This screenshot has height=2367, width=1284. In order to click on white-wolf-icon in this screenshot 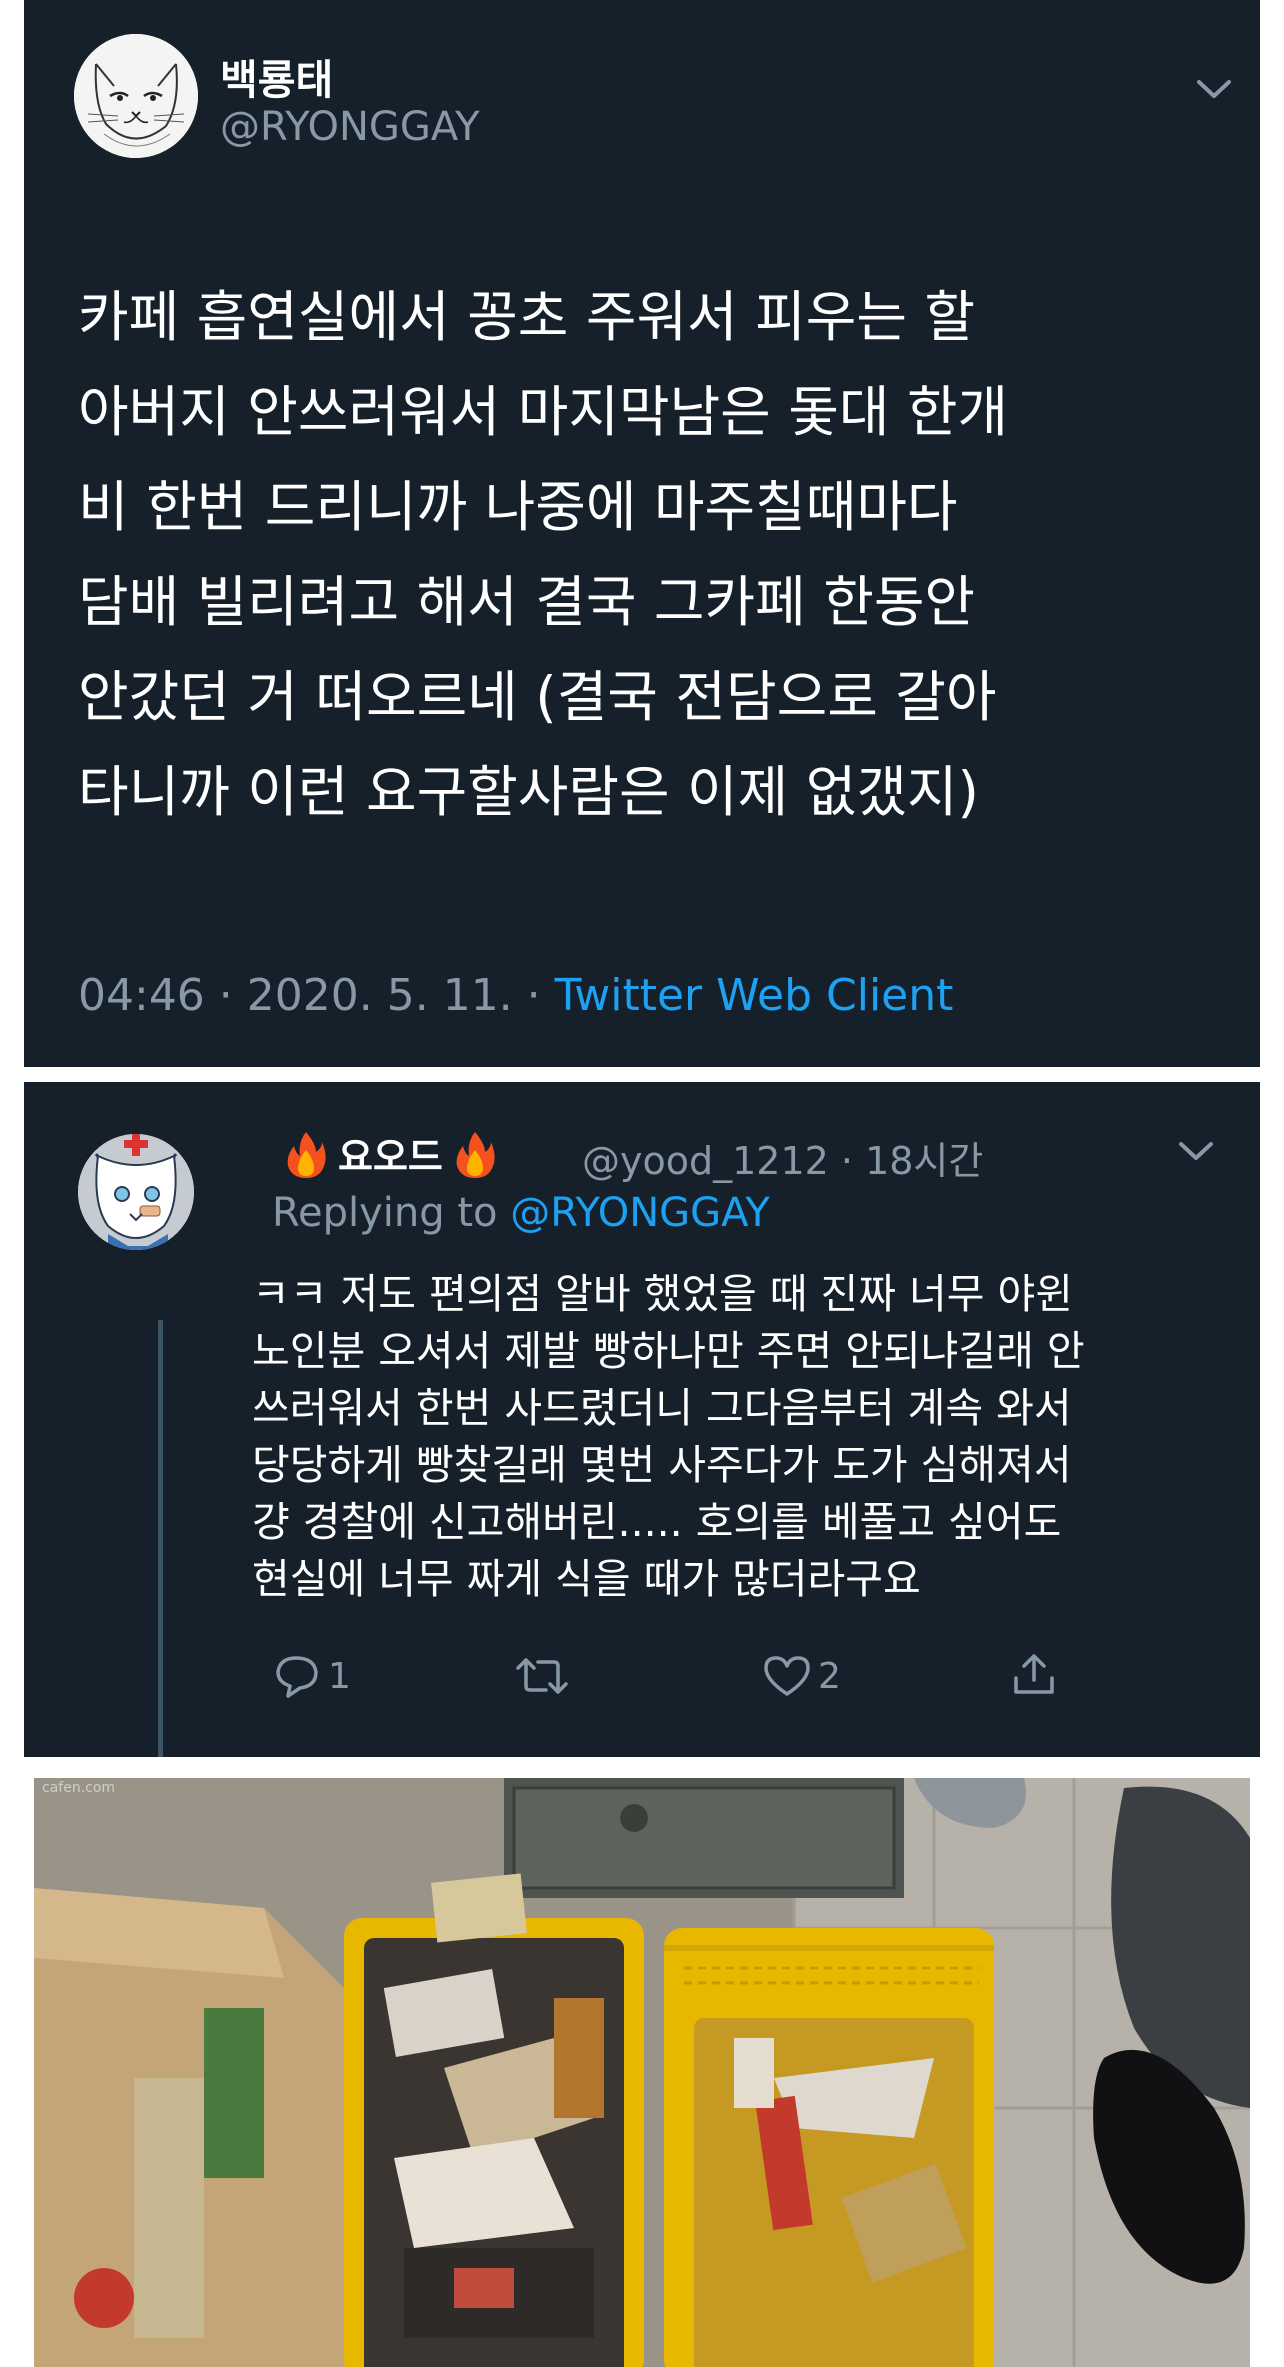, I will do `click(136, 1192)`.